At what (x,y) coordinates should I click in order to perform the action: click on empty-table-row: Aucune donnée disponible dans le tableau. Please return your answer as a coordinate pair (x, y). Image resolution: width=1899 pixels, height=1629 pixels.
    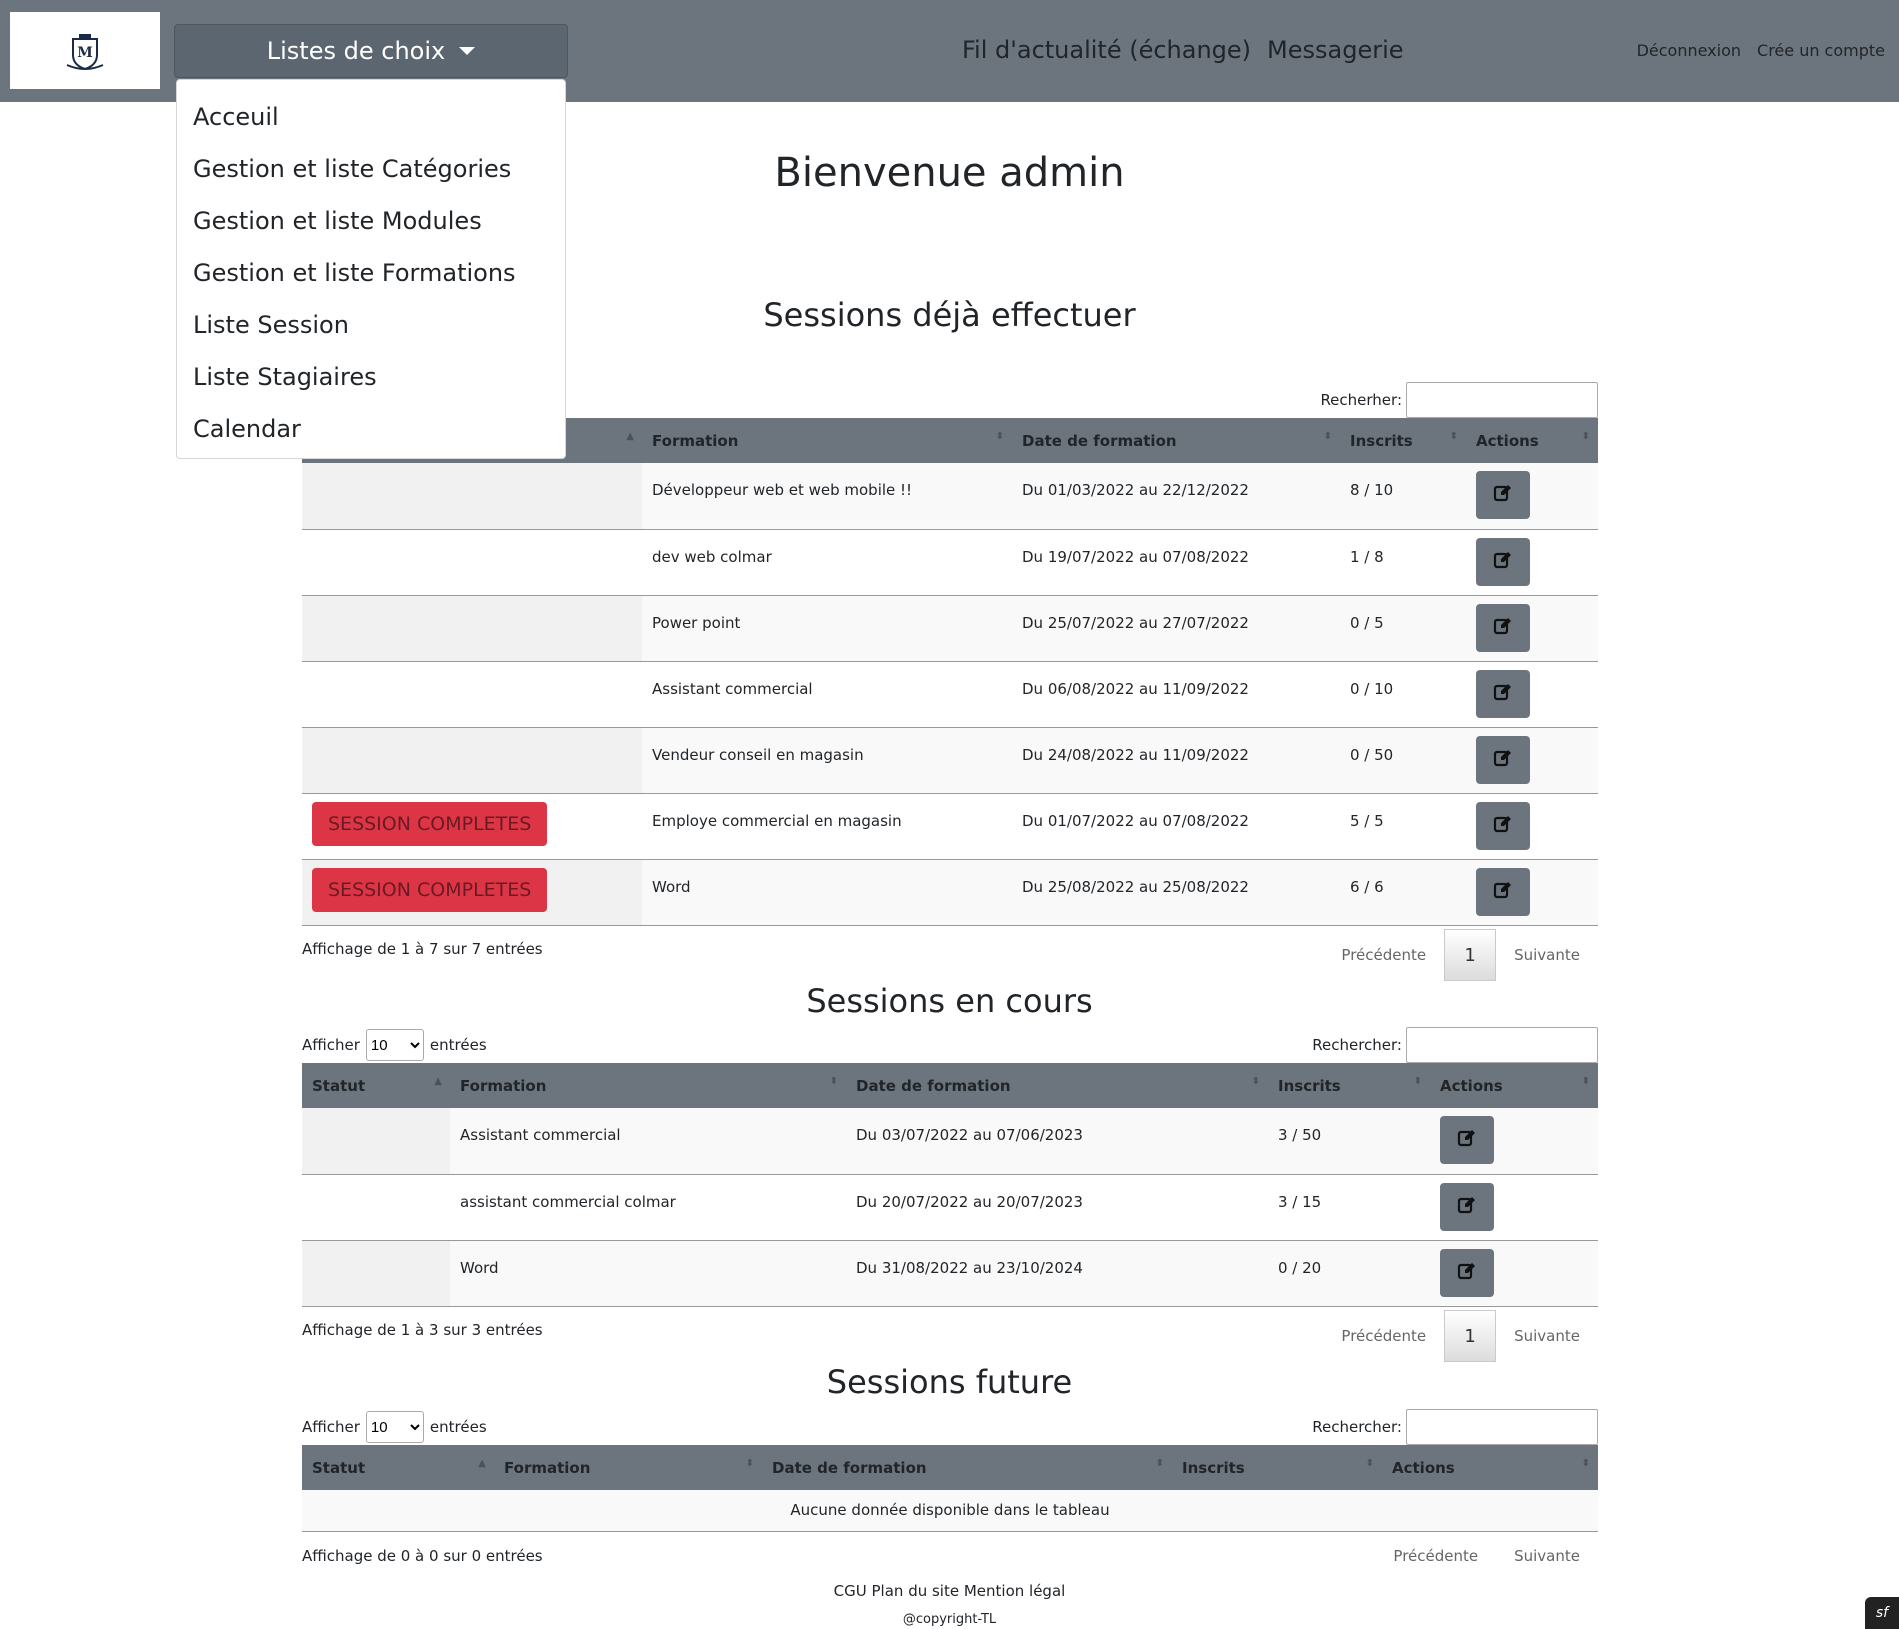
    Looking at the image, I should click on (950, 1510).